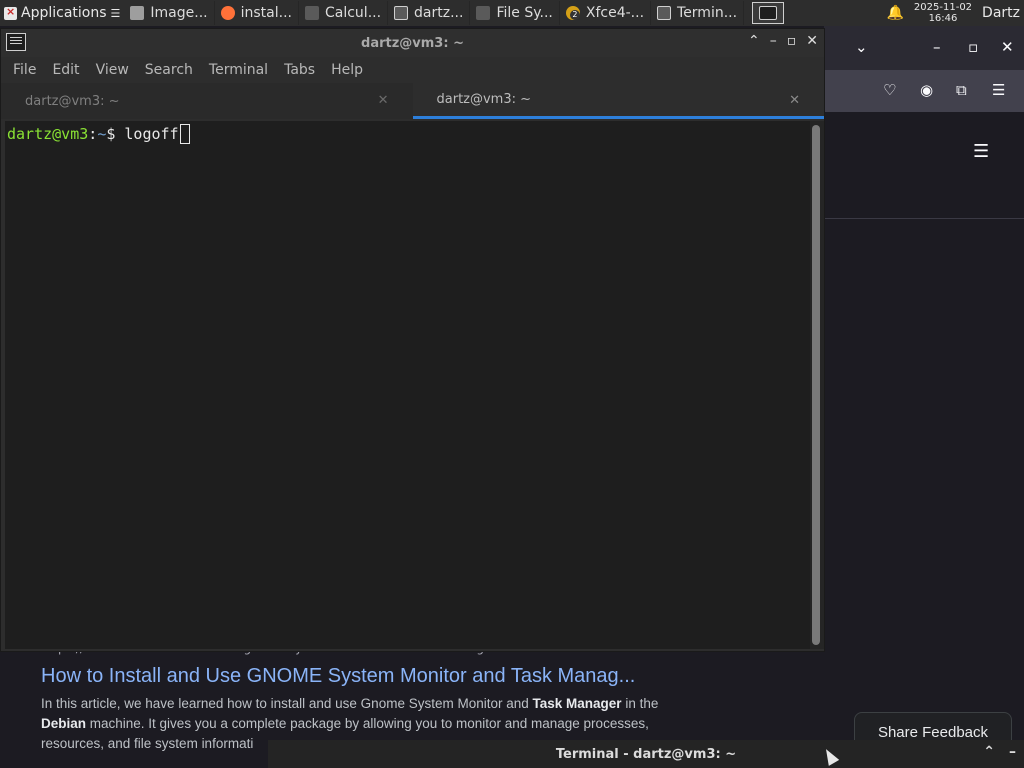  Describe the element at coordinates (151, 134) in the screenshot. I see `typed-command: logoff` at that location.